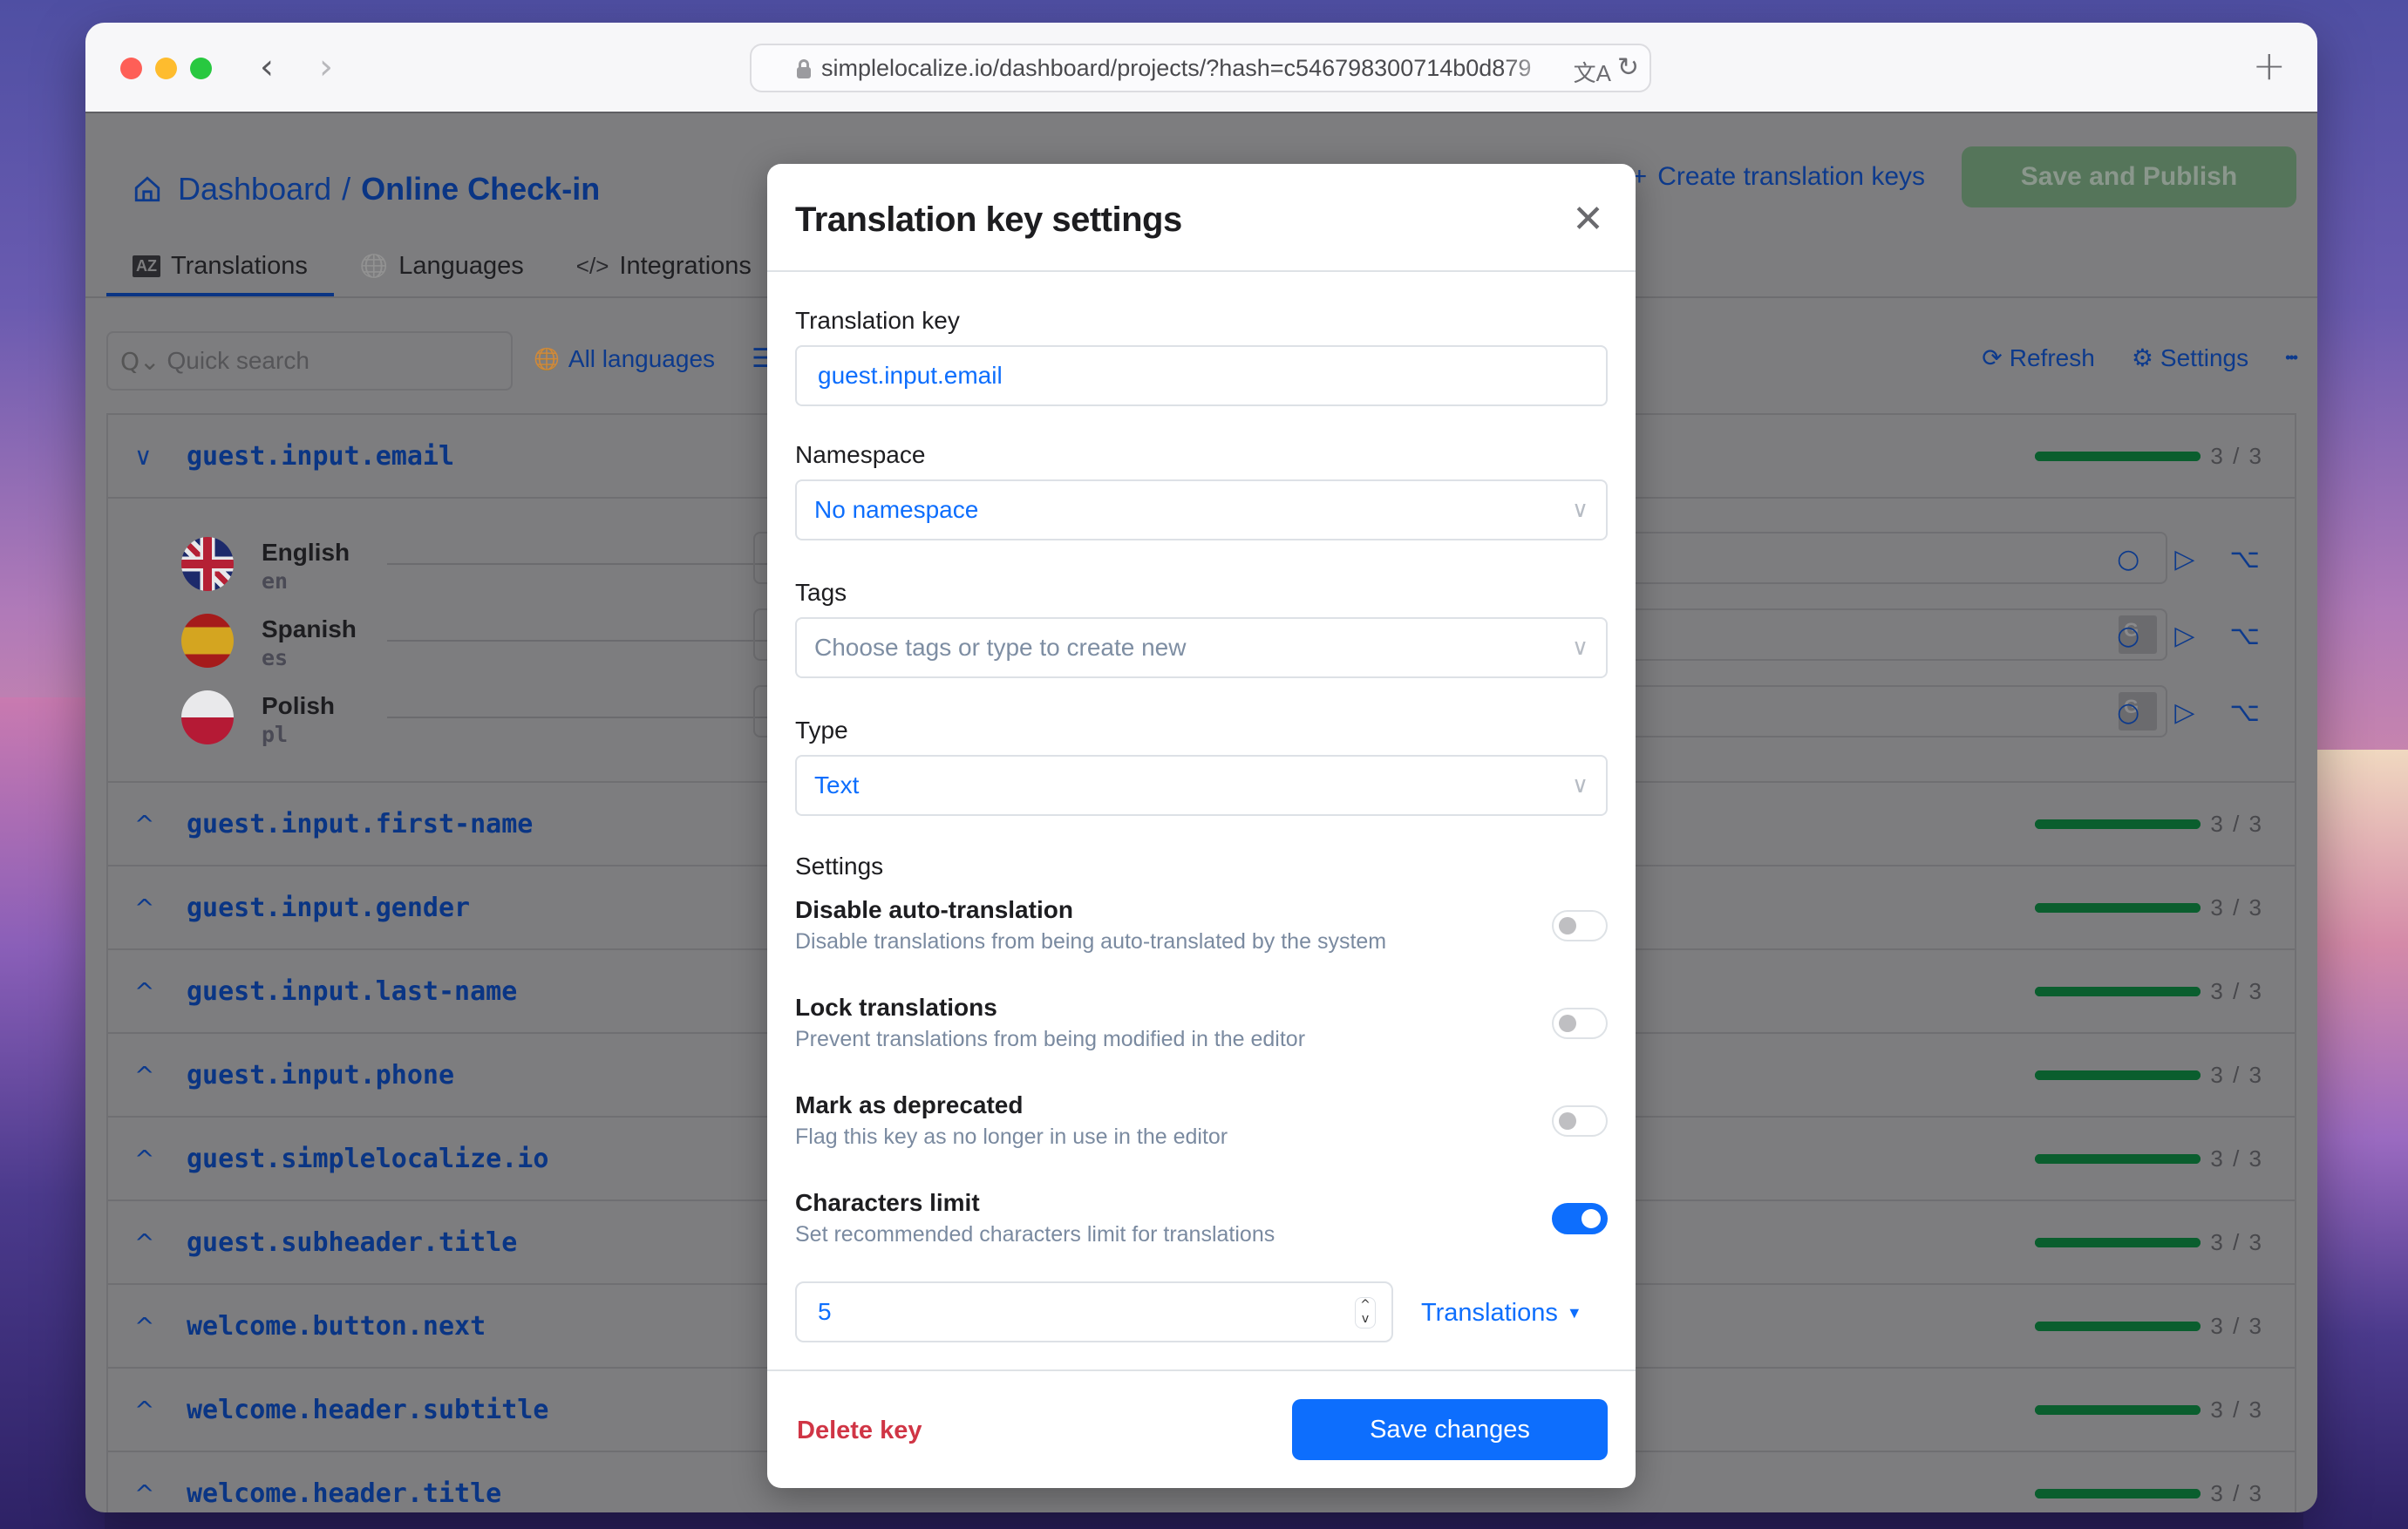 This screenshot has width=2408, height=1529. I want to click on type-label: Type, so click(822, 730).